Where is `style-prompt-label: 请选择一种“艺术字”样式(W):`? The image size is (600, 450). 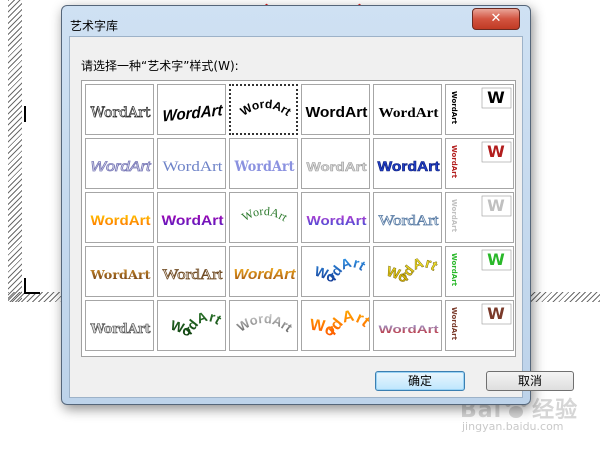 style-prompt-label: 请选择一种“艺术字”样式(W): is located at coordinates (160, 66).